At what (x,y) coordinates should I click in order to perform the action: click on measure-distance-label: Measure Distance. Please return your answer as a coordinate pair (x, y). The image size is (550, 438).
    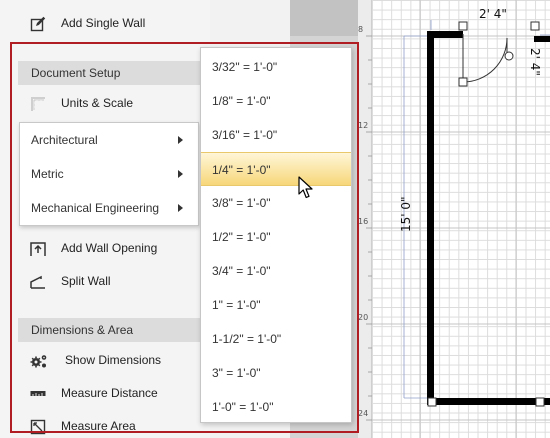
    Looking at the image, I should click on (109, 393).